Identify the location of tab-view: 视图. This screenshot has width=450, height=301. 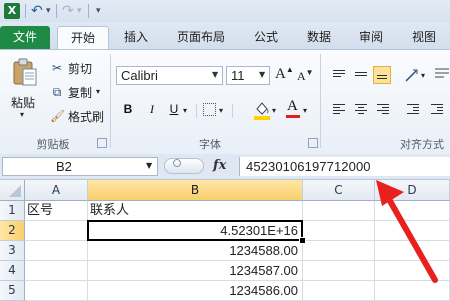
(424, 37).